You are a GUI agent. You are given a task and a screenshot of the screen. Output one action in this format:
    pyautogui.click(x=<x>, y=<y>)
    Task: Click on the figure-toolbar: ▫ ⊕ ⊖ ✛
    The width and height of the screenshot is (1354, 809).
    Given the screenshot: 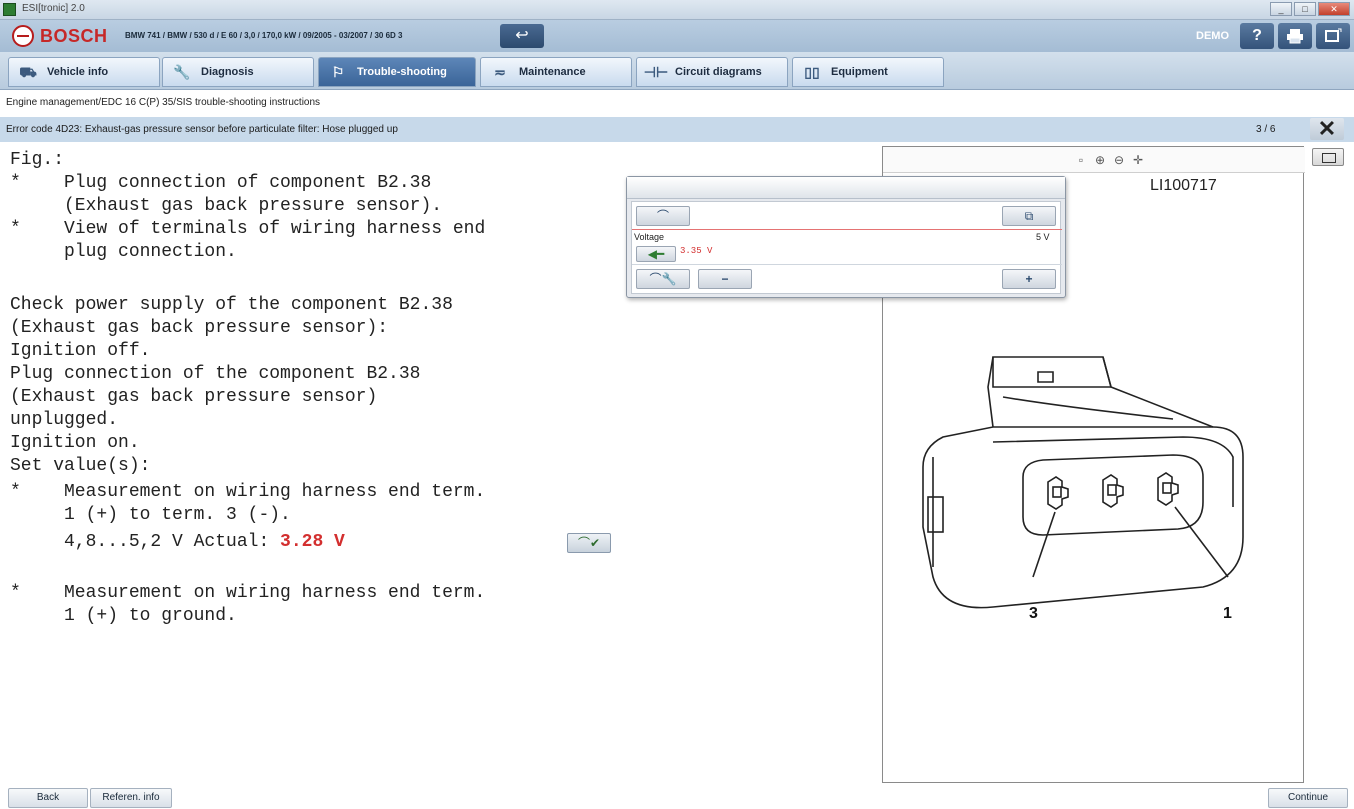 What is the action you would take?
    pyautogui.click(x=1094, y=160)
    